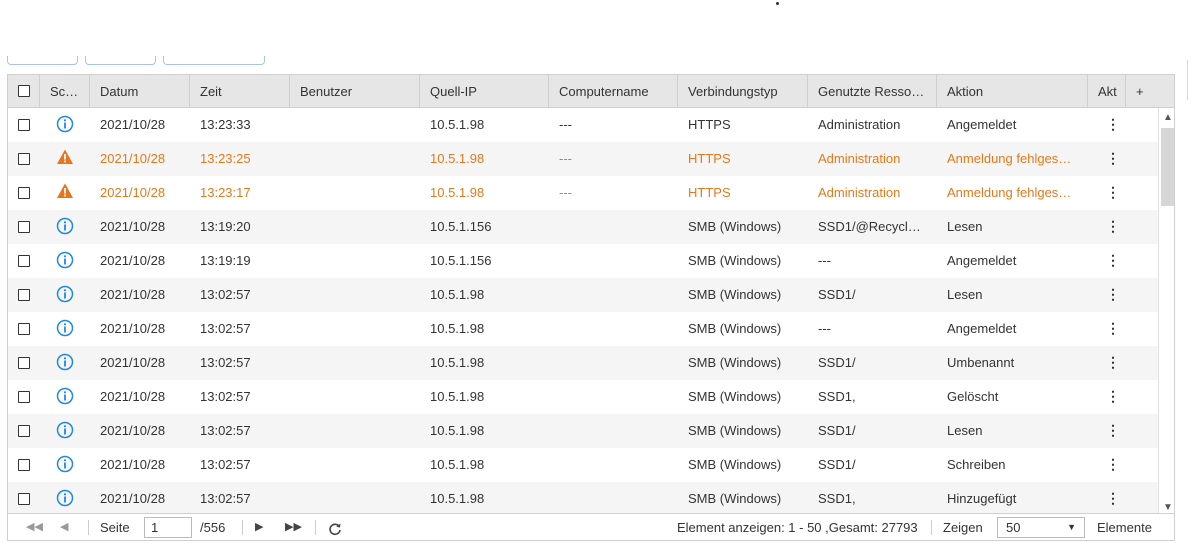  Describe the element at coordinates (613, 91) in the screenshot. I see `header-computer-name: Computername` at that location.